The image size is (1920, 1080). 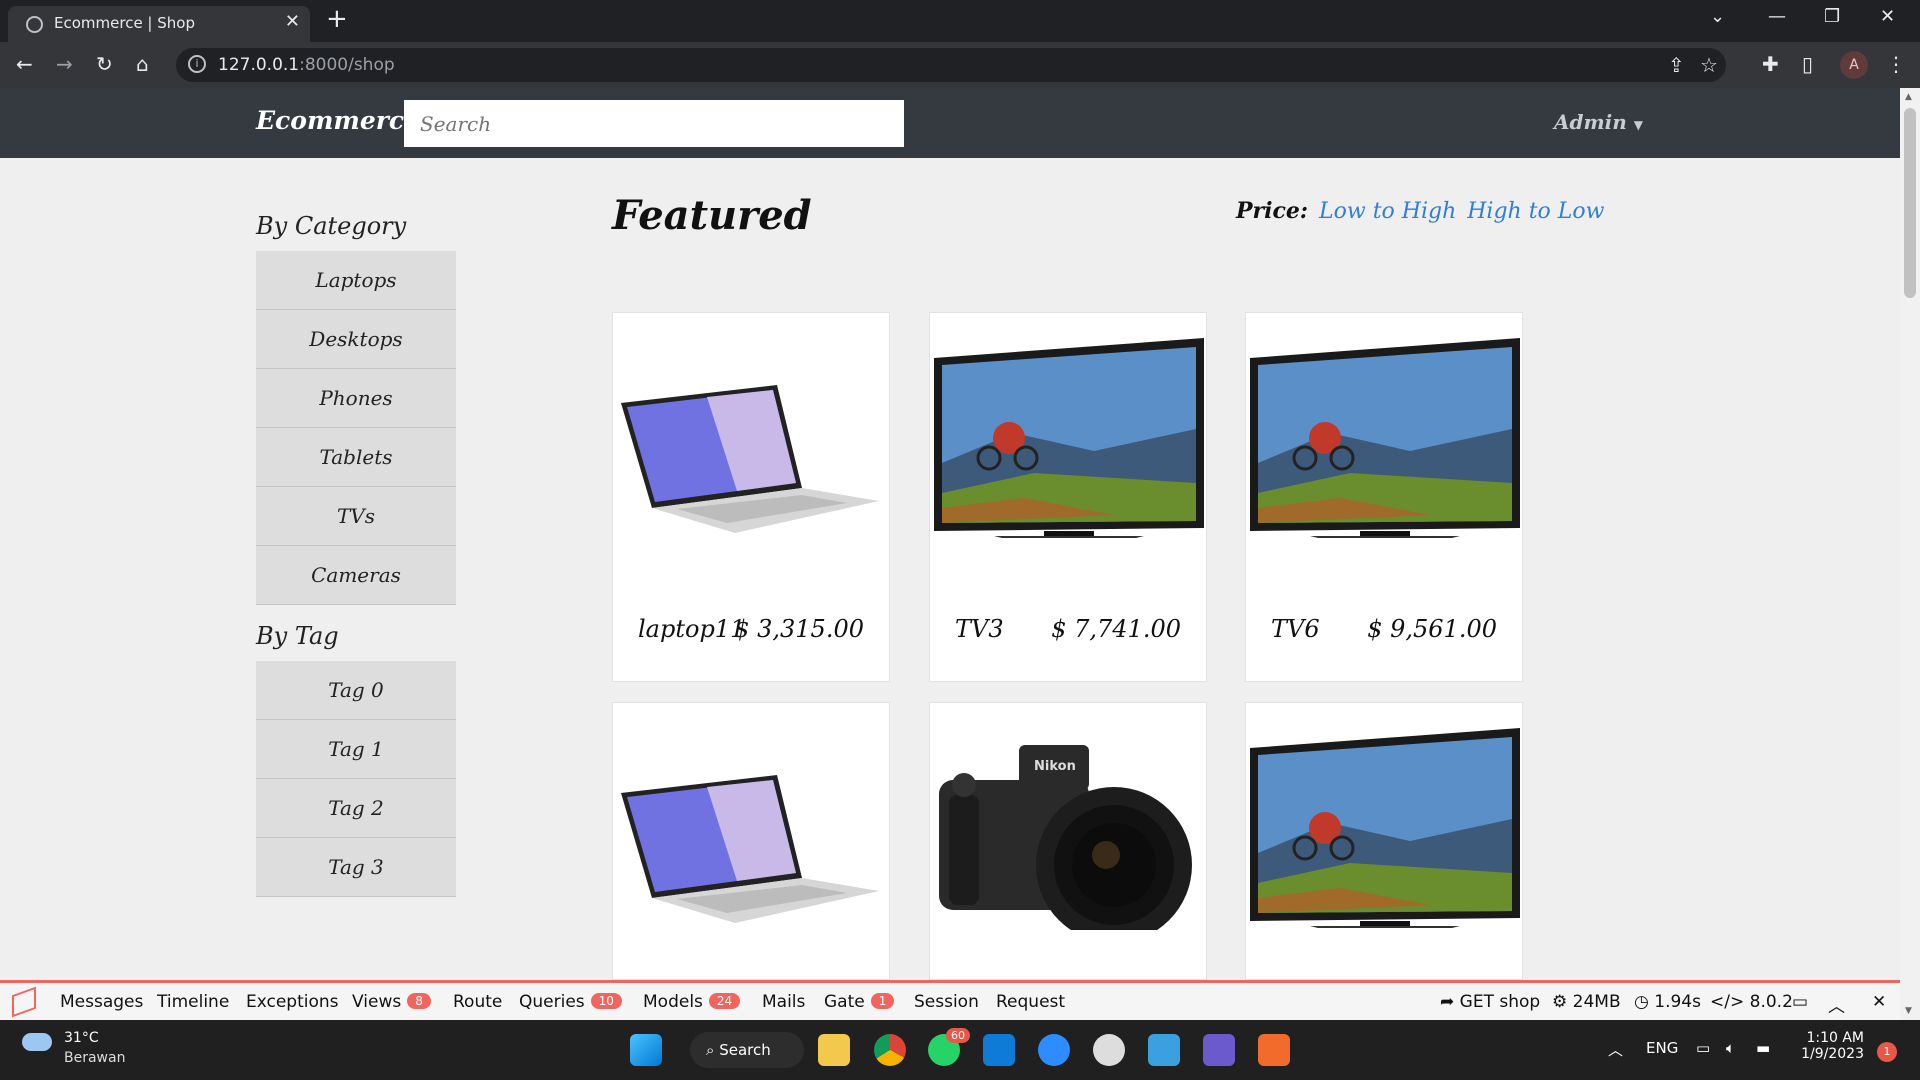 What do you see at coordinates (101, 1002) in the screenshot?
I see `debug-tab-messages: Messages` at bounding box center [101, 1002].